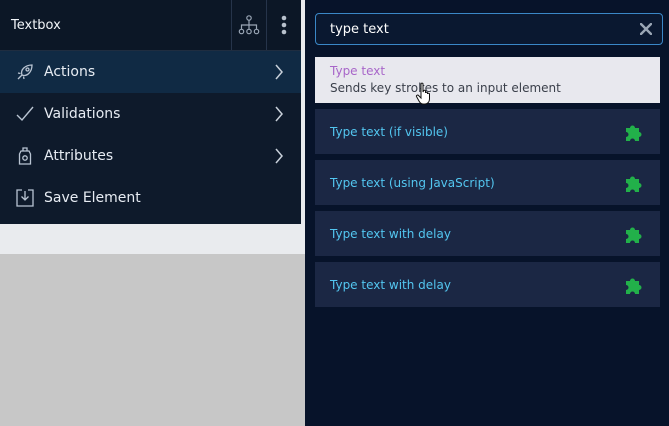 The width and height of the screenshot is (669, 426). I want to click on vertical-dots-icon, so click(284, 25).